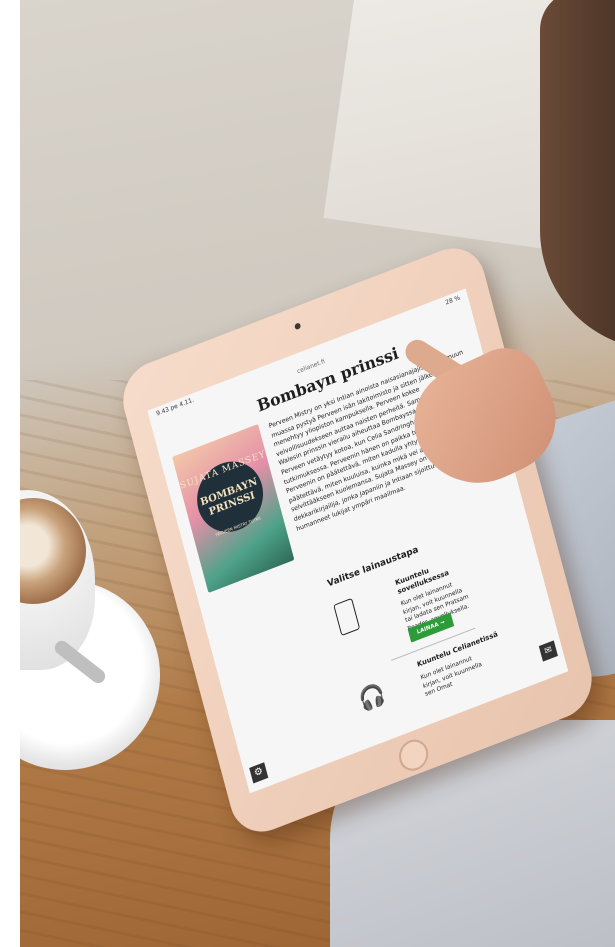  What do you see at coordinates (452, 300) in the screenshot?
I see `battery-indicator: 28 %` at bounding box center [452, 300].